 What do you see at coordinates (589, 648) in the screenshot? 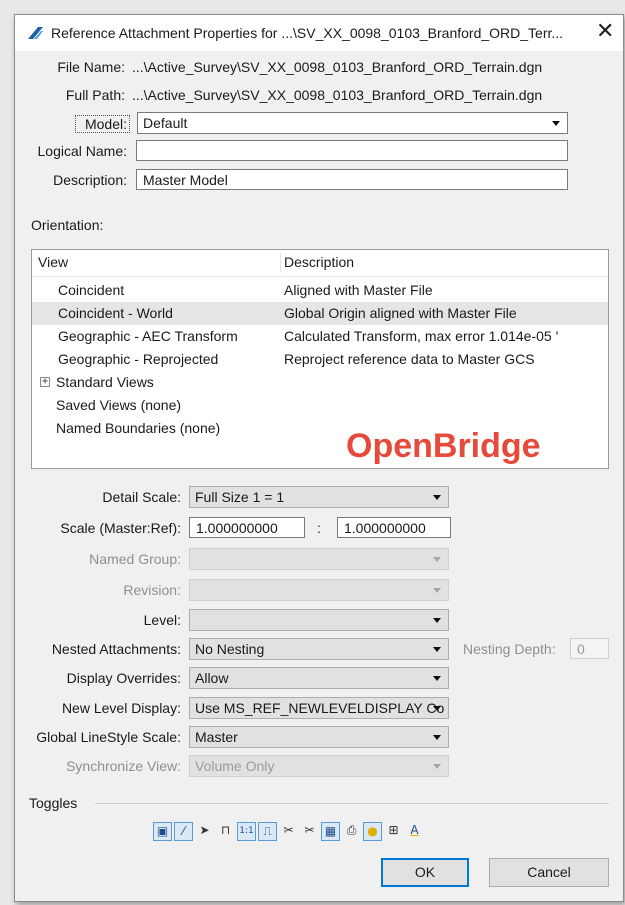
I see `nesting-depth-field: 0` at bounding box center [589, 648].